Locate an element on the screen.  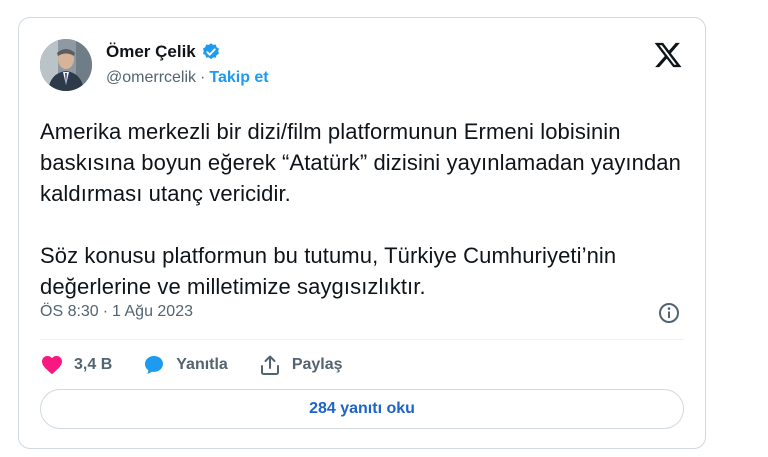
author-handle-row: @omerrcelik · Takip et is located at coordinates (187, 78).